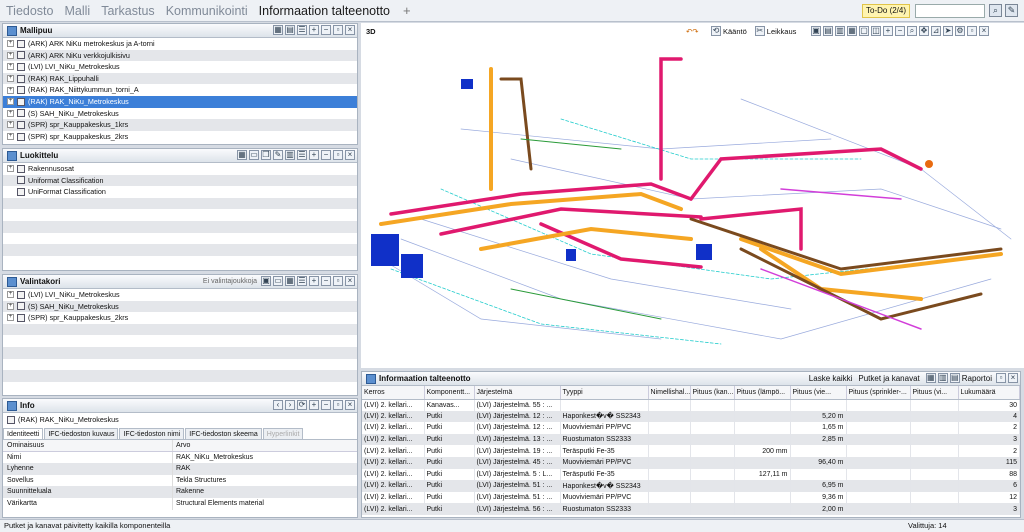 The height and width of the screenshot is (532, 1024). What do you see at coordinates (828, 31) in the screenshot?
I see `cut-box-icon: ▤` at bounding box center [828, 31].